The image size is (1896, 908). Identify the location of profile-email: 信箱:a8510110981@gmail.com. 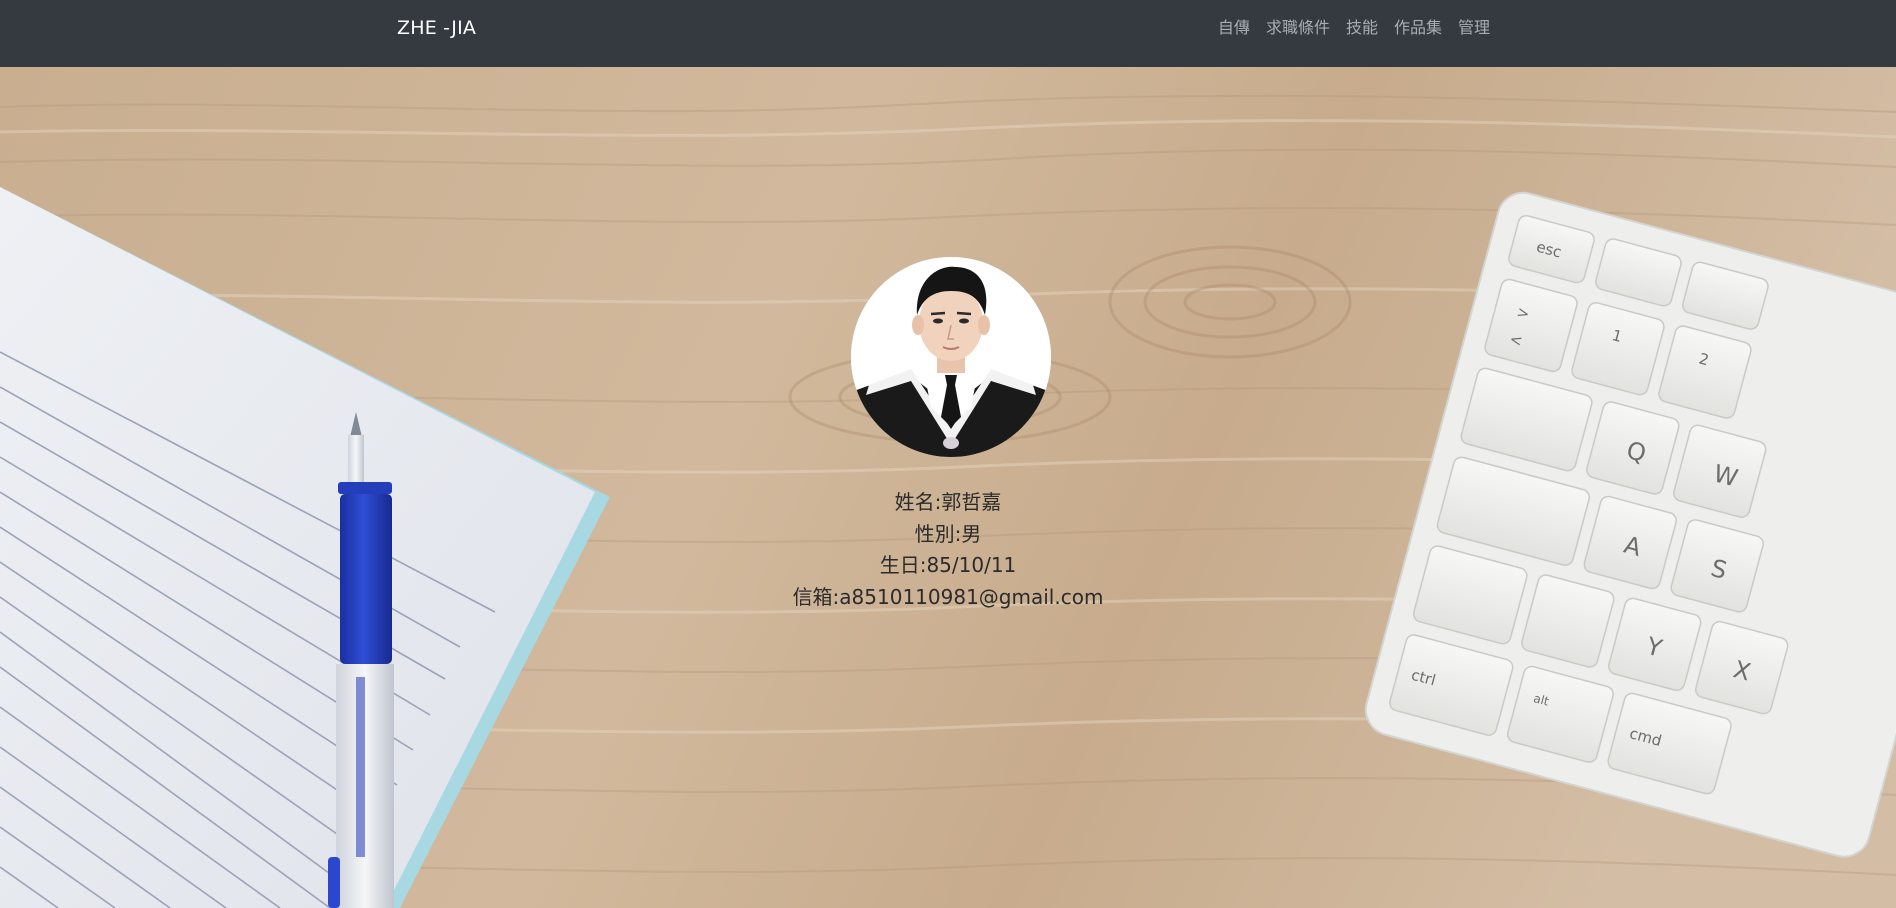
(948, 596).